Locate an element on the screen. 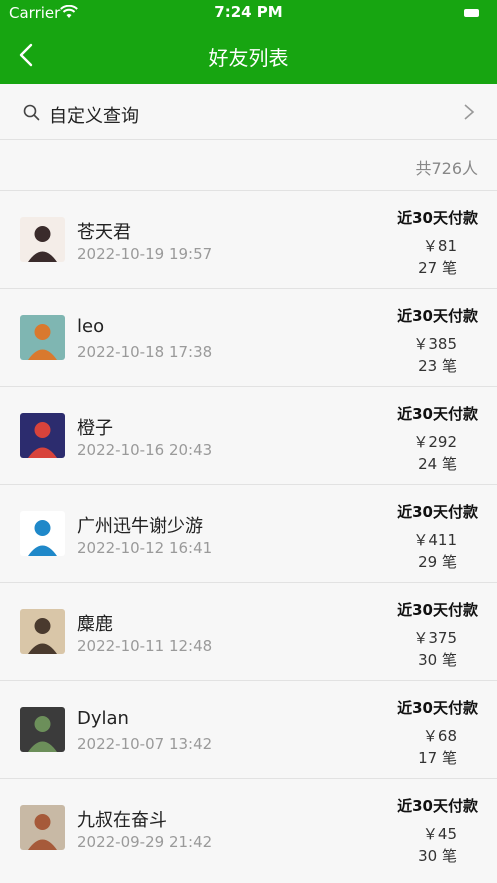  page-title: 好友列表 is located at coordinates (248, 58).